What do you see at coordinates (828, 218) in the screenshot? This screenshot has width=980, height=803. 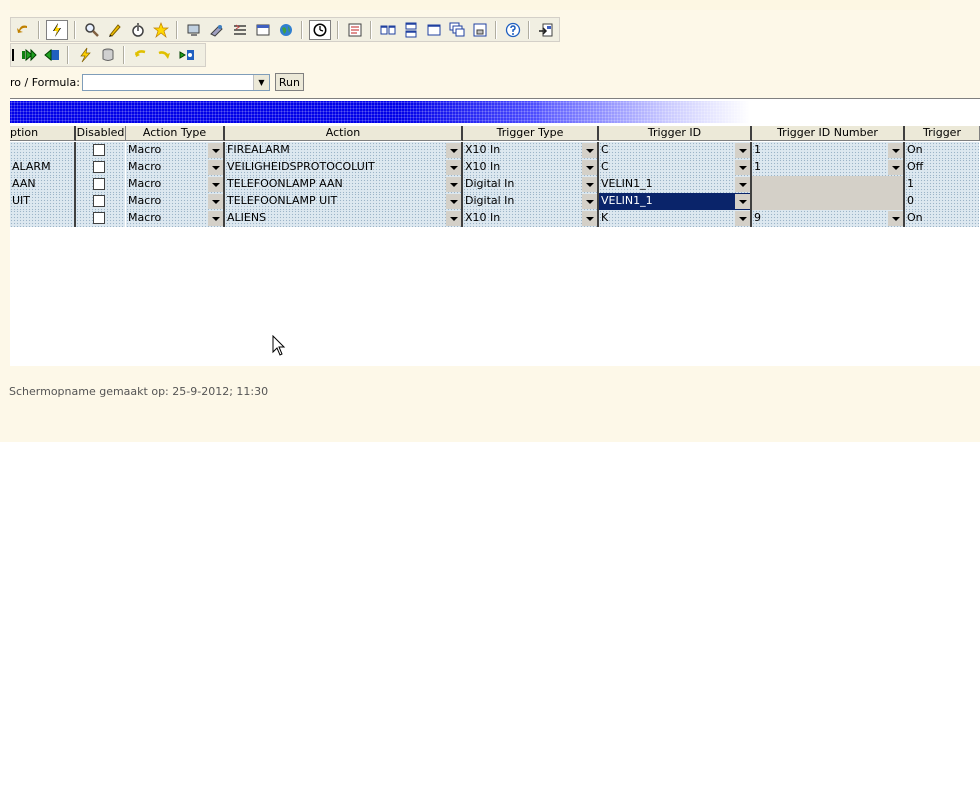 I see `cell-trigger-id-number: 9` at bounding box center [828, 218].